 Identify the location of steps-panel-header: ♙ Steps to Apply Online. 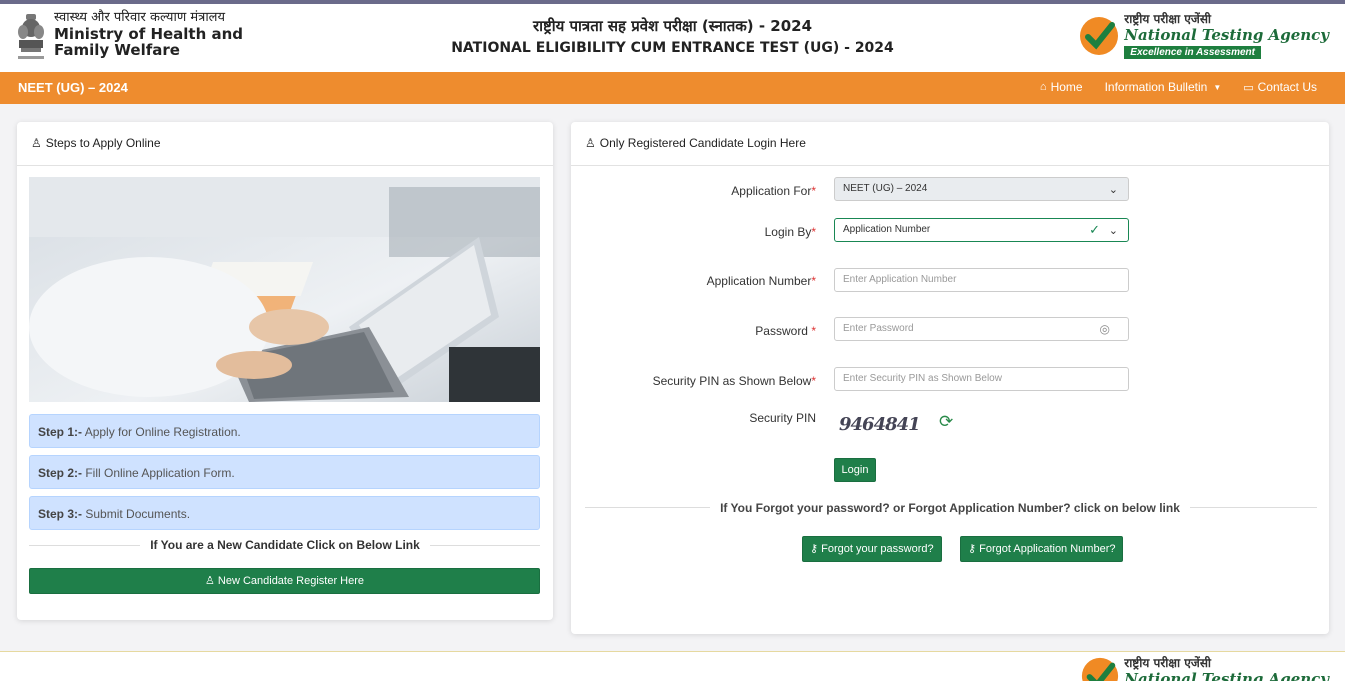
(285, 144).